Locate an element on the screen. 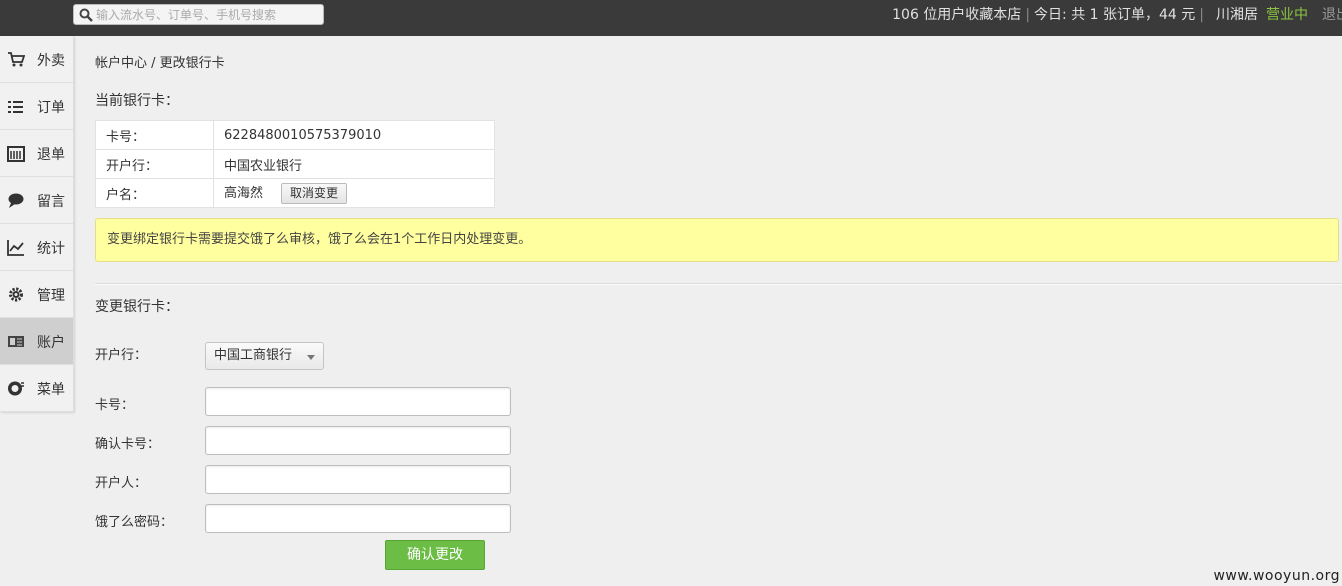 This screenshot has height=586, width=1342. sidebar-item-takeout: 外卖 is located at coordinates (36, 59).